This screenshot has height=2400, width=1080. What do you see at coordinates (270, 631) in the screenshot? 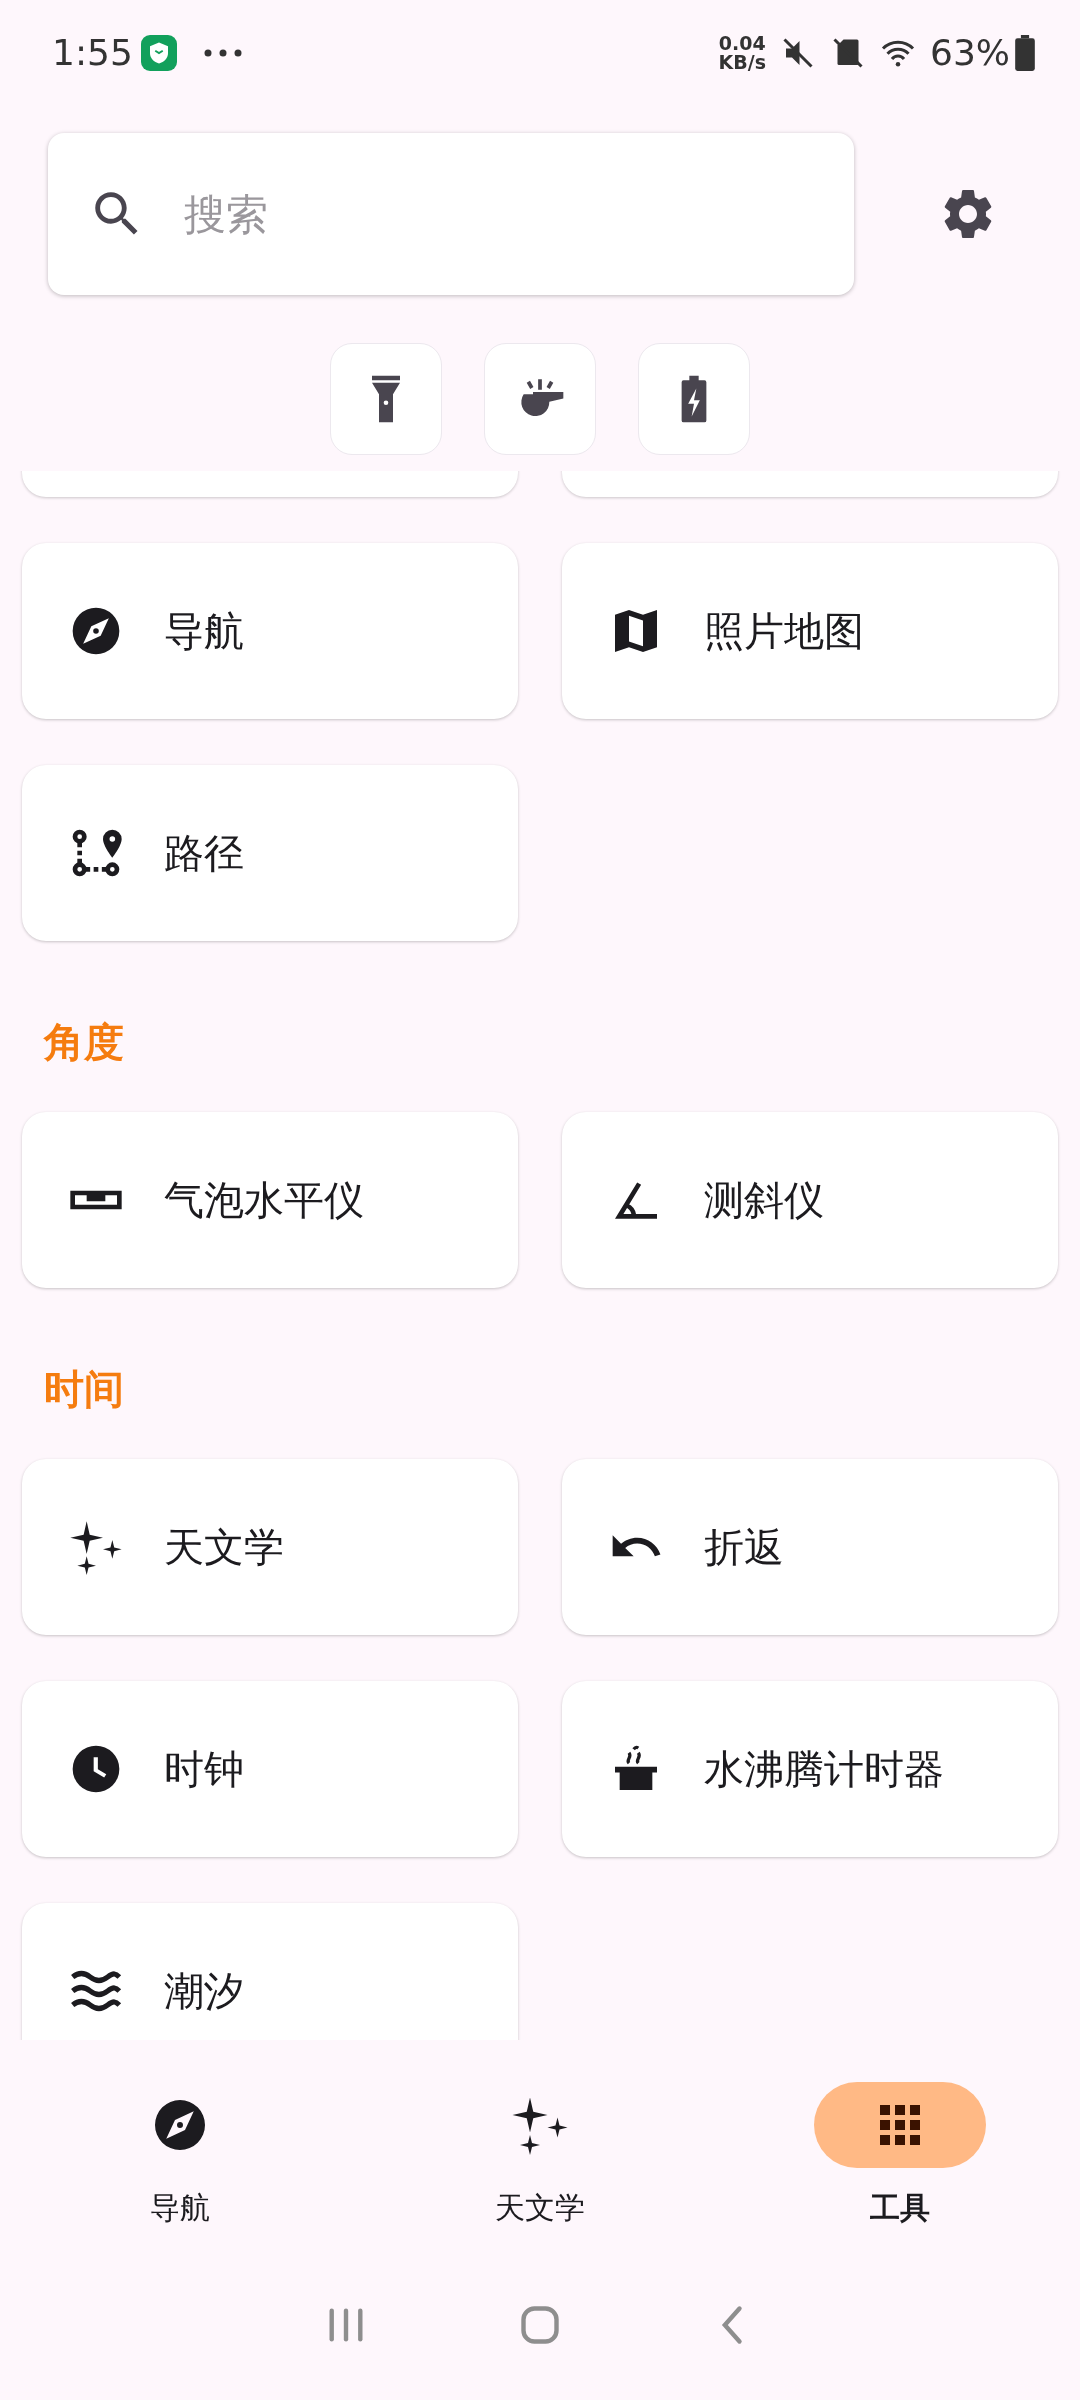
I see `tool-card: 导航` at bounding box center [270, 631].